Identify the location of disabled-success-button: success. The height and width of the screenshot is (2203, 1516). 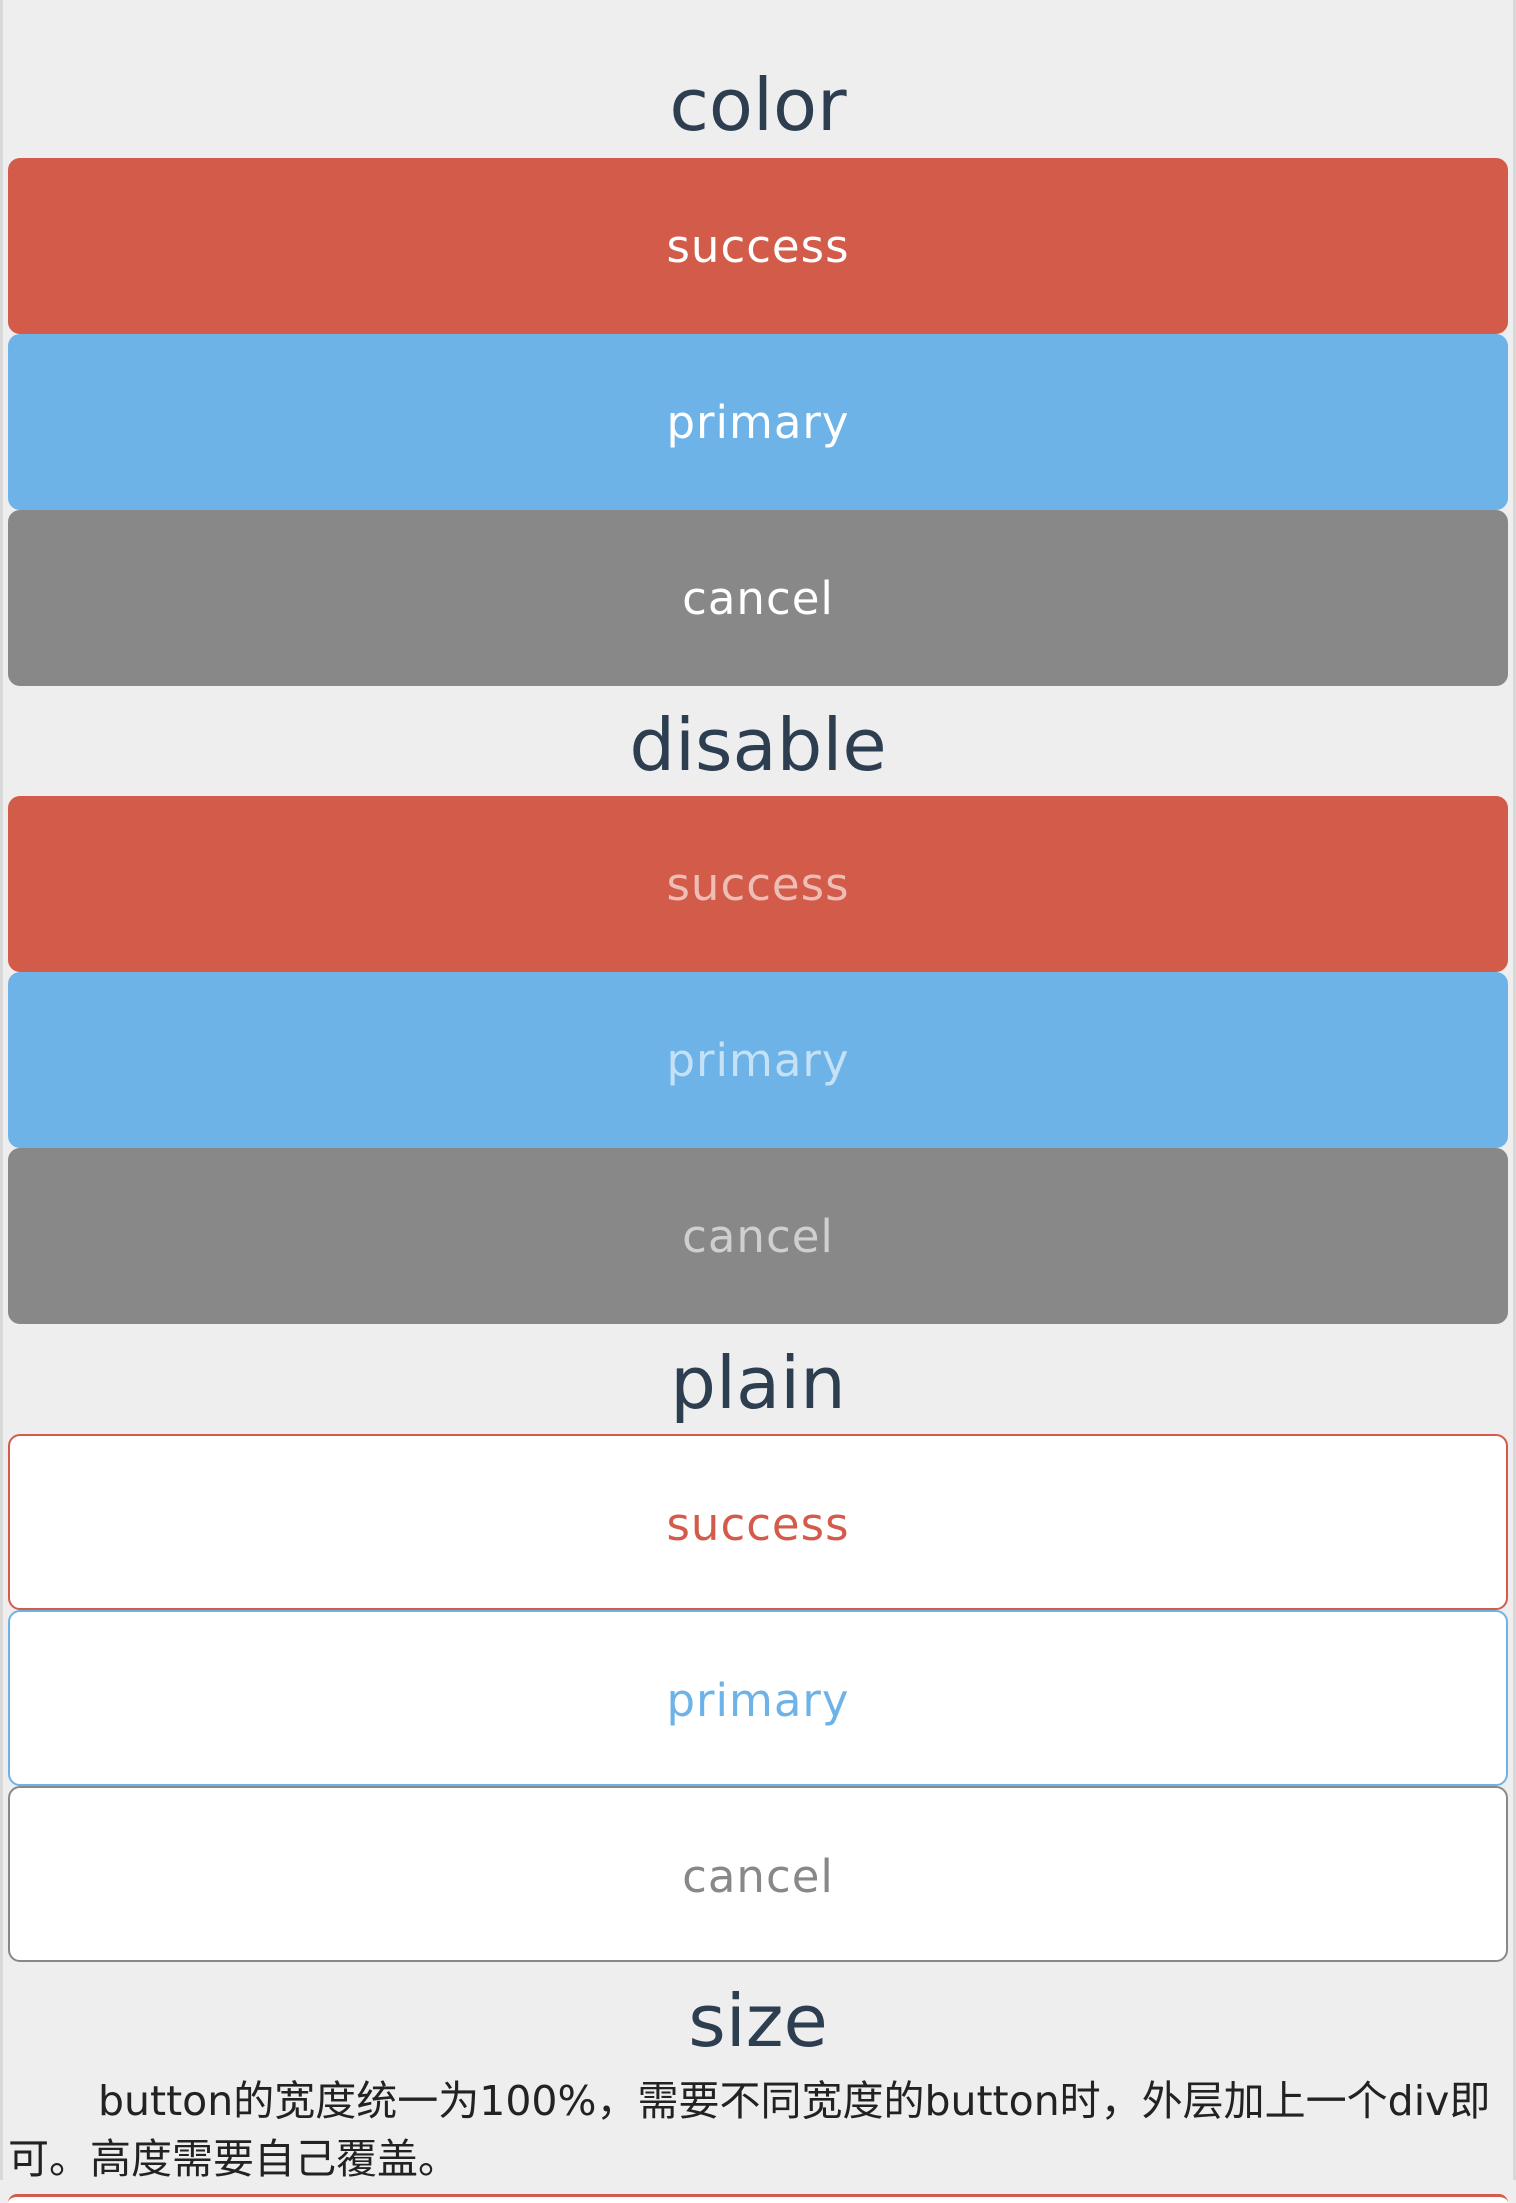
(758, 884).